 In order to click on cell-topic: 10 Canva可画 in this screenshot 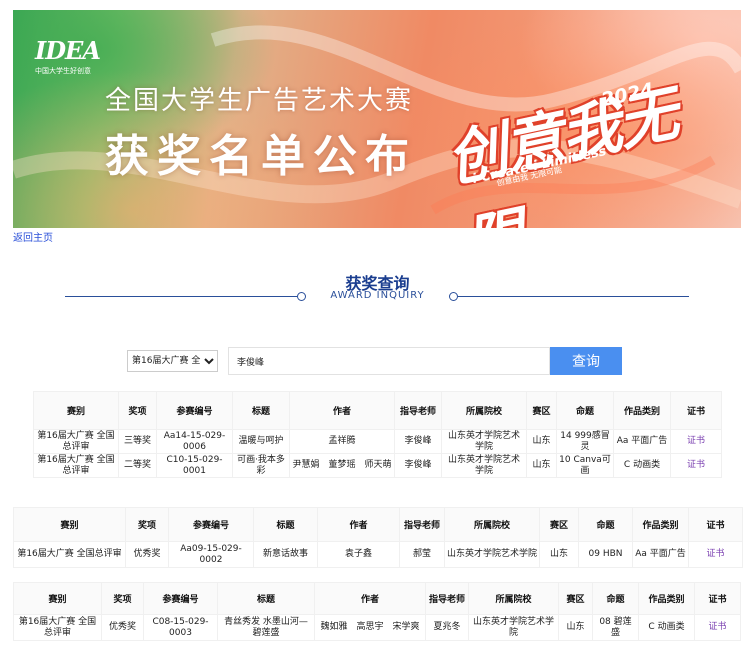, I will do `click(585, 465)`.